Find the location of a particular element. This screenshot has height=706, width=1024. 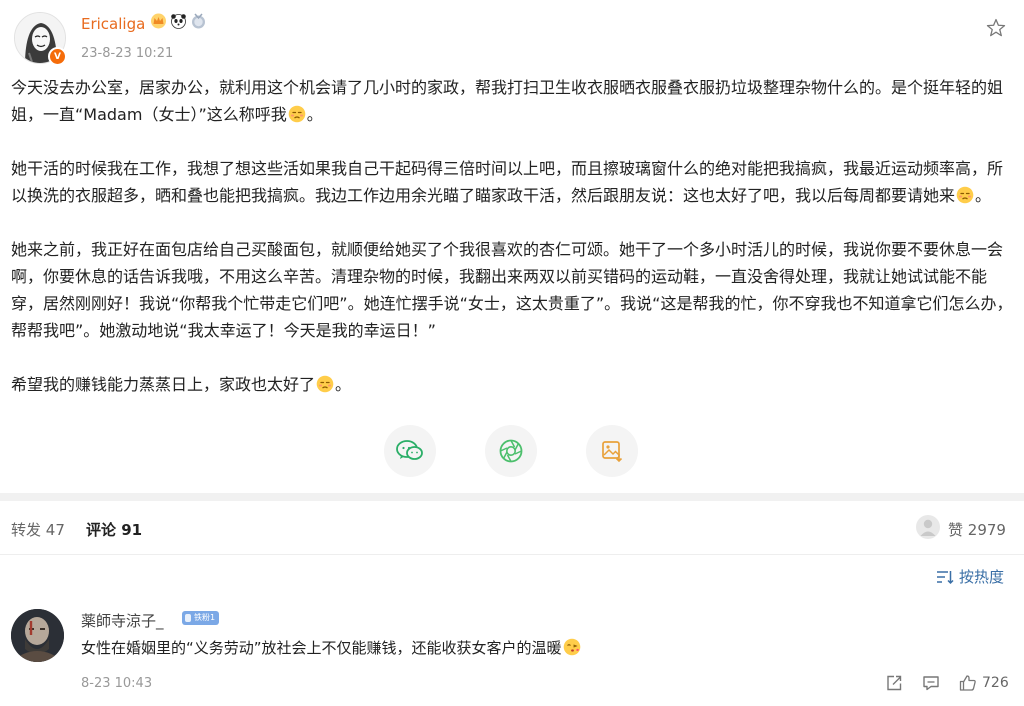

tab-likes-count: 2979 is located at coordinates (986, 530).